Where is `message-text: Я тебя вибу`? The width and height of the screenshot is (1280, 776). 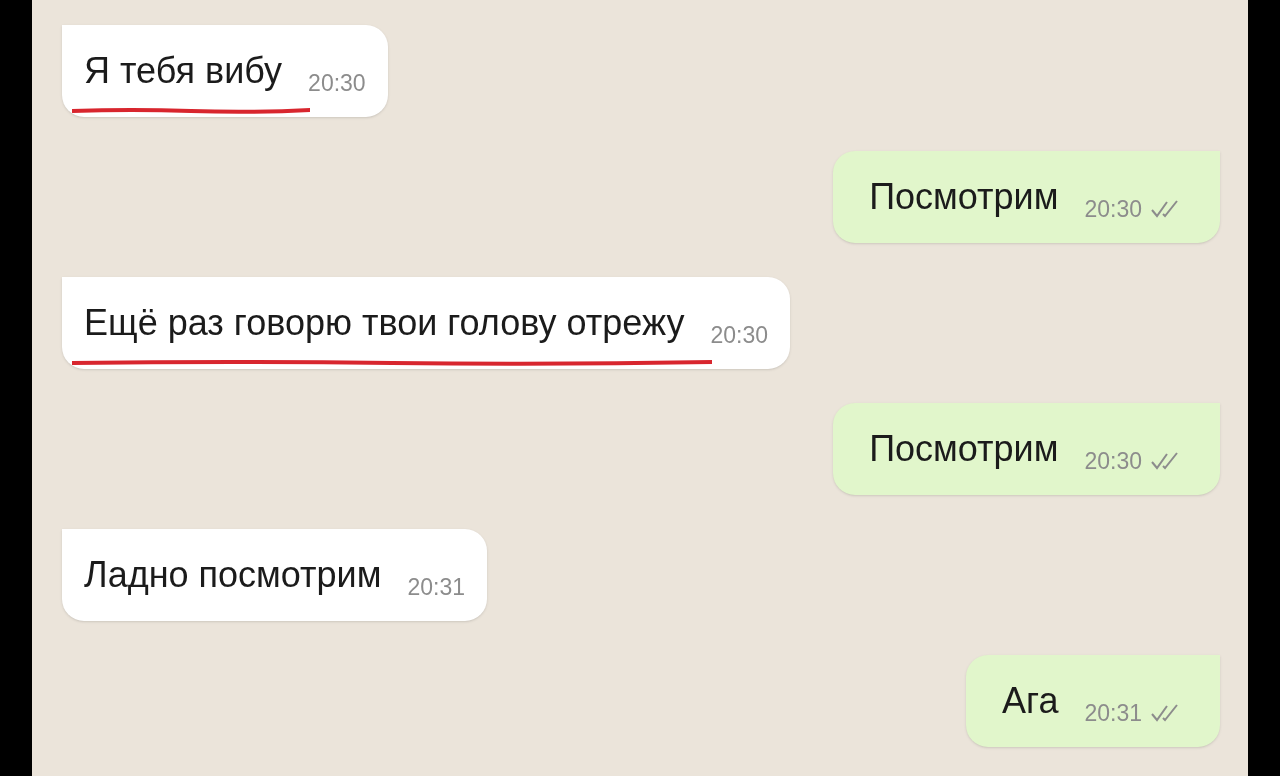 message-text: Я тебя вибу is located at coordinates (183, 70).